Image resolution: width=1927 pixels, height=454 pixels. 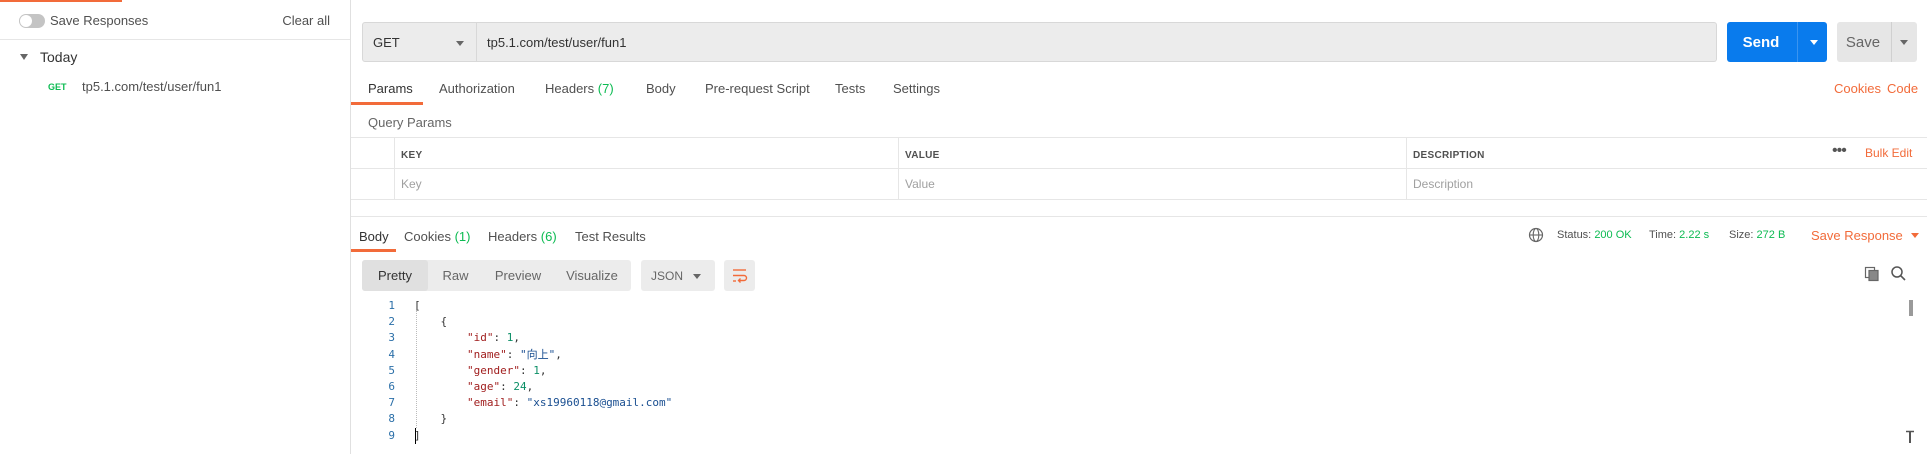 What do you see at coordinates (493, 370) in the screenshot?
I see `code-token: "gender"` at bounding box center [493, 370].